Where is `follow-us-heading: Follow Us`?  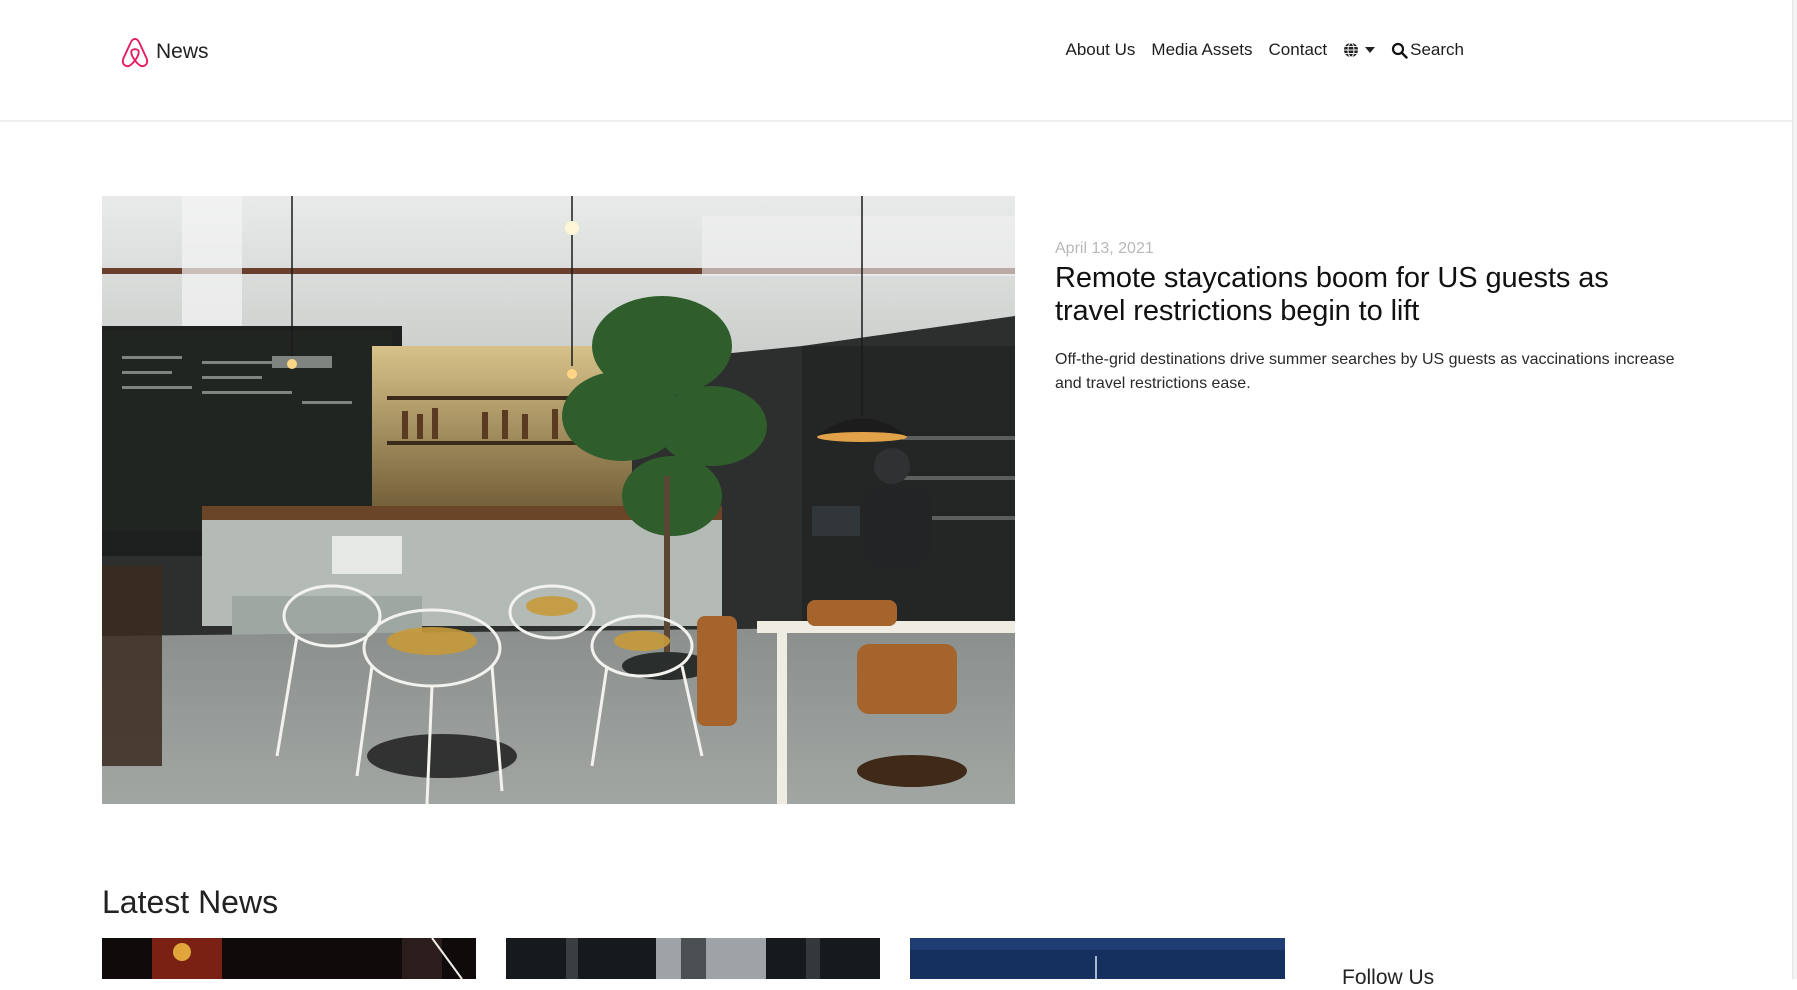 follow-us-heading: Follow Us is located at coordinates (1388, 977).